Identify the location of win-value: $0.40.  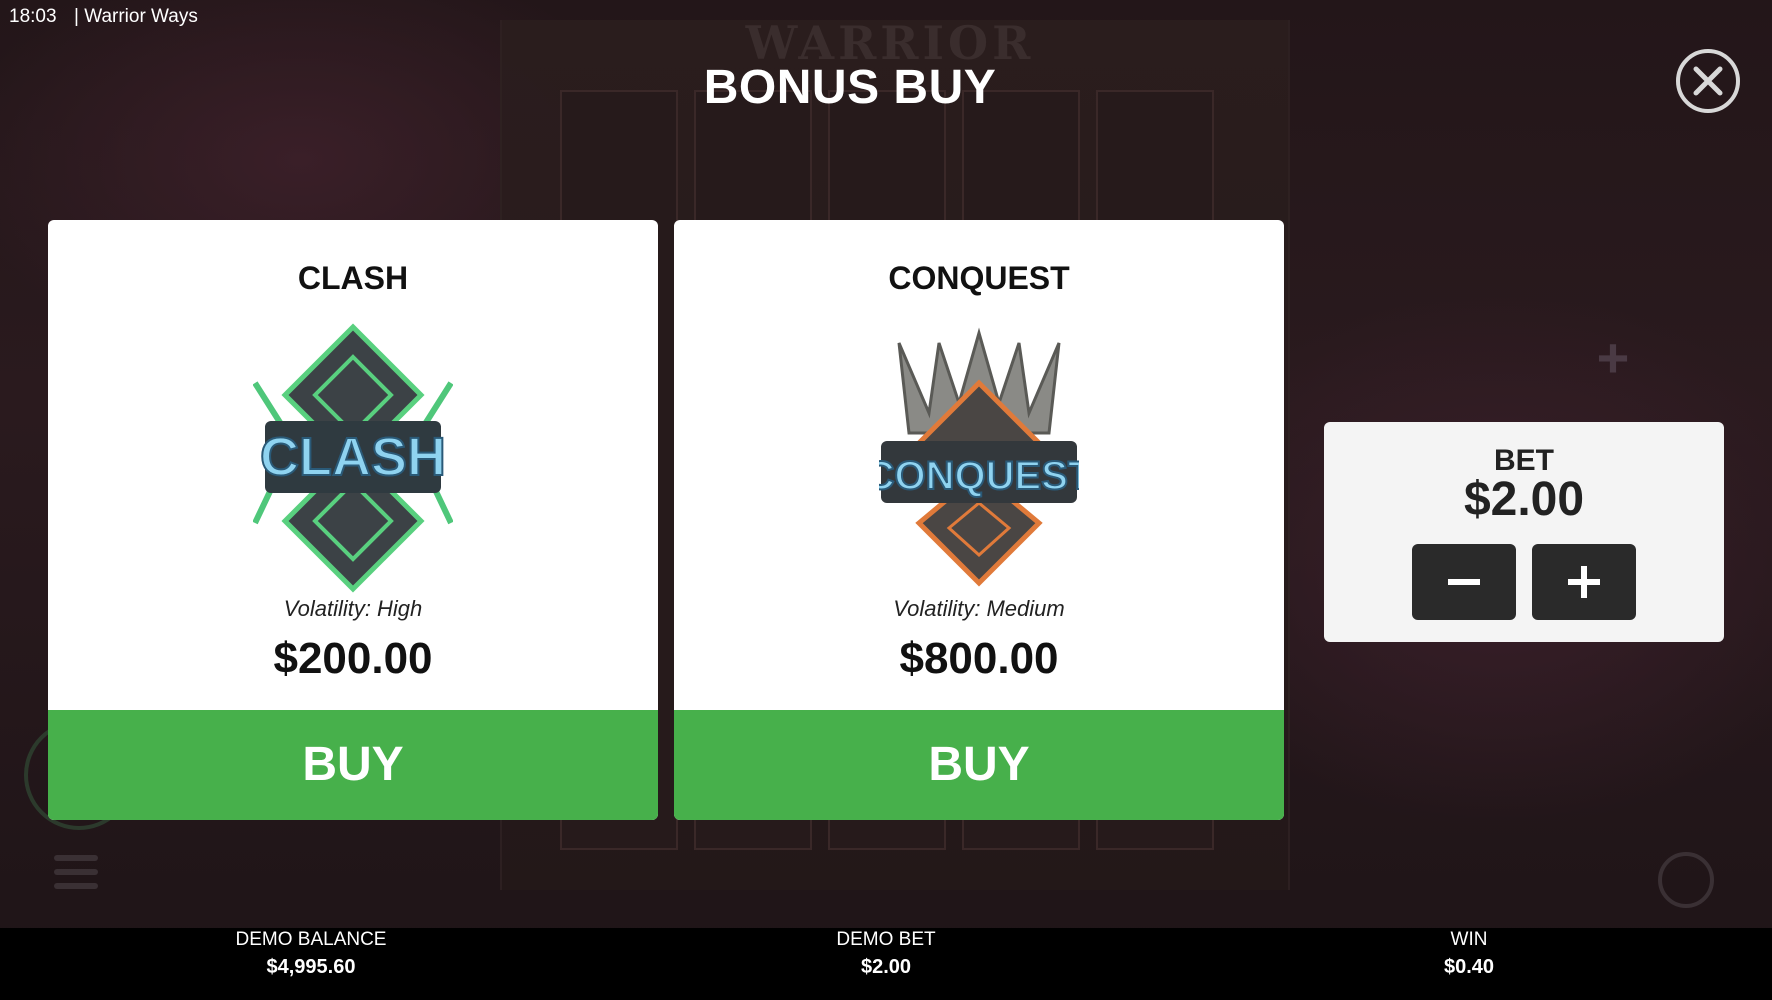
(1469, 967).